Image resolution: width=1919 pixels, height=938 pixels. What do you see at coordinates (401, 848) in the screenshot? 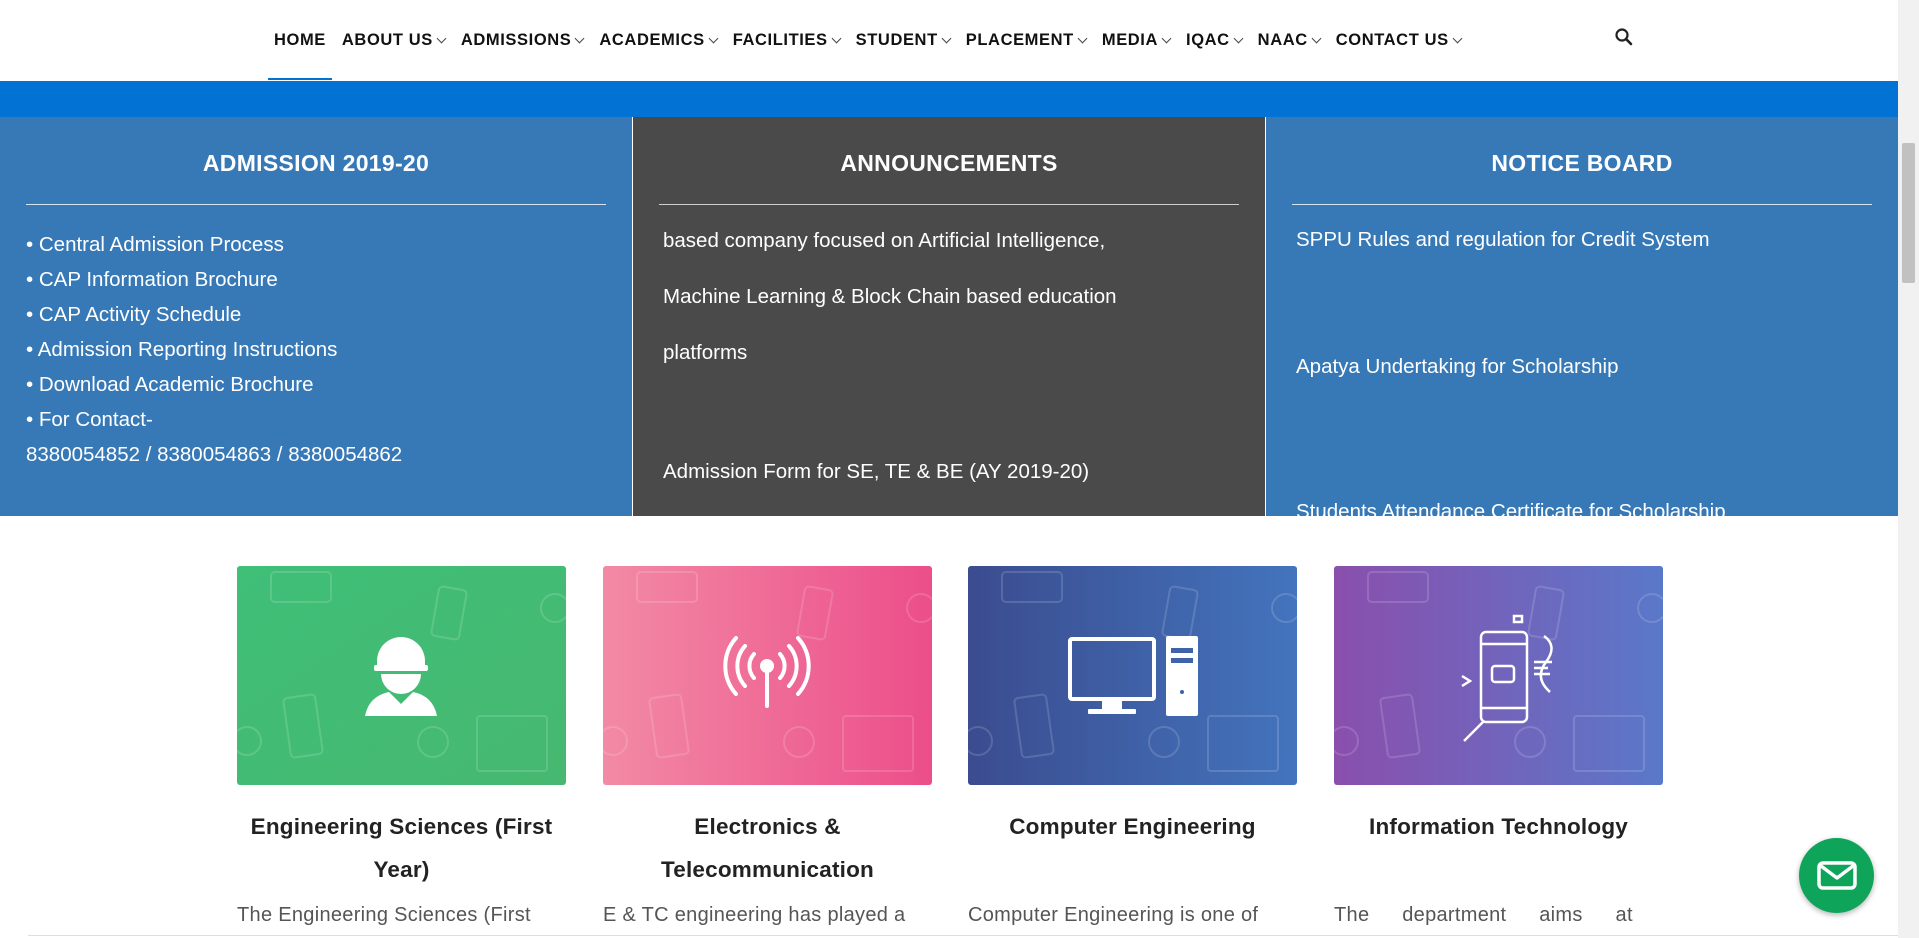
I see `department-title: Engineering Sciences (First Year)` at bounding box center [401, 848].